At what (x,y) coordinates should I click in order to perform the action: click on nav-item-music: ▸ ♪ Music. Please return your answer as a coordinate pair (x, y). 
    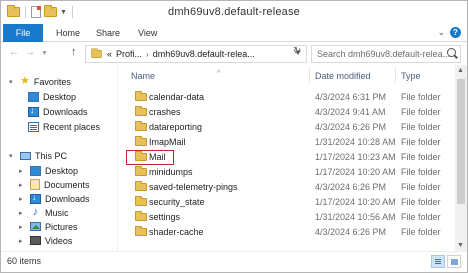
    Looking at the image, I should click on (44, 212).